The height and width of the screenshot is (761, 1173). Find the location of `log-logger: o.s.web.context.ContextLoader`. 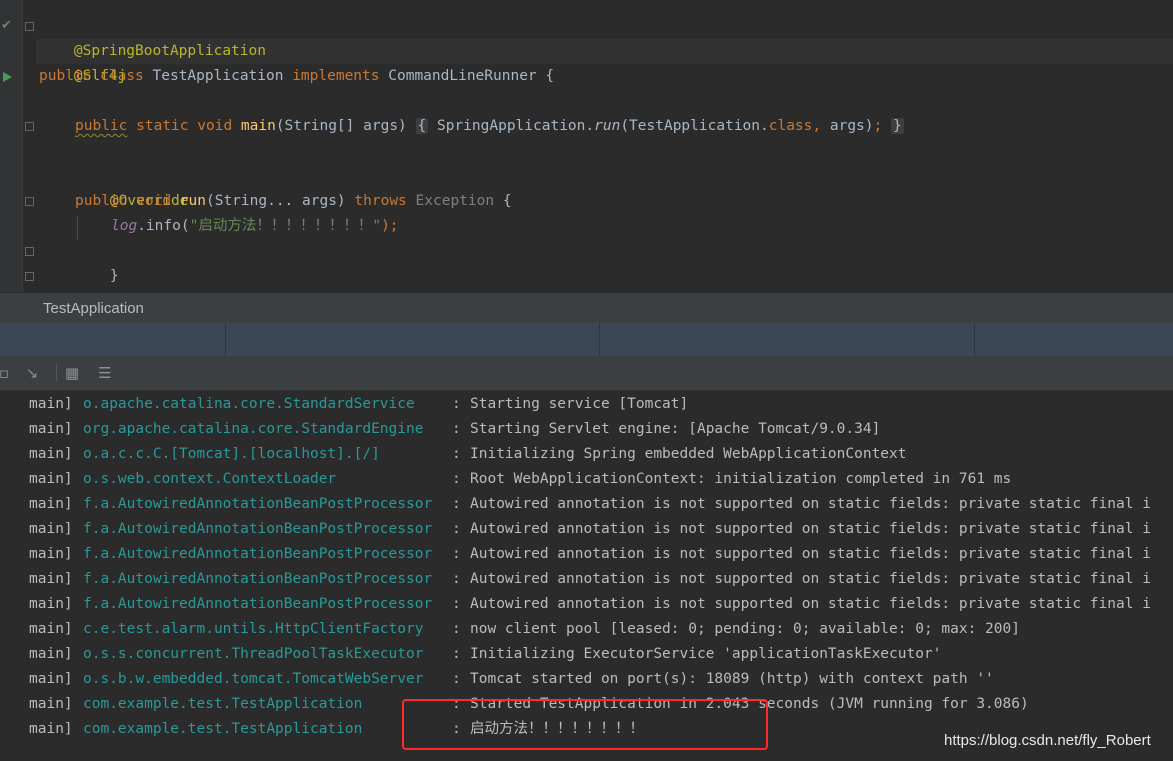

log-logger: o.s.web.context.ContextLoader is located at coordinates (209, 479).